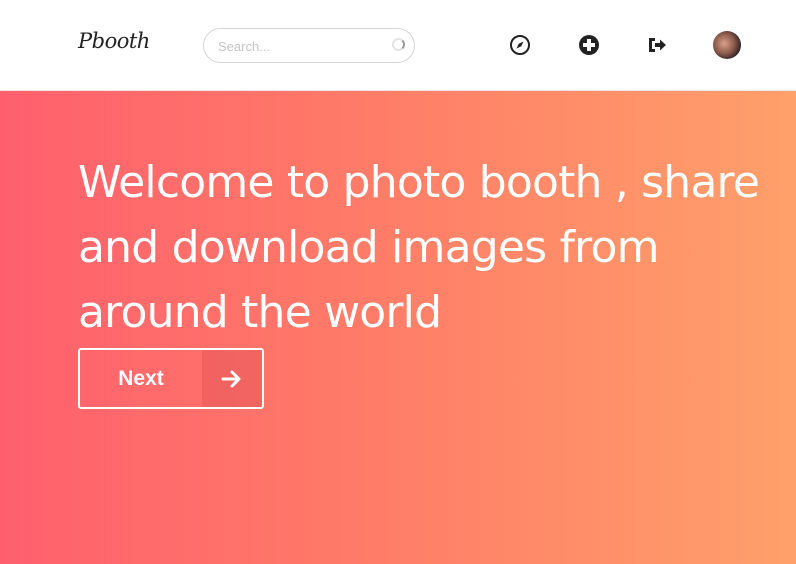 This screenshot has width=796, height=564. Describe the element at coordinates (727, 45) in the screenshot. I see `user-avatar` at that location.